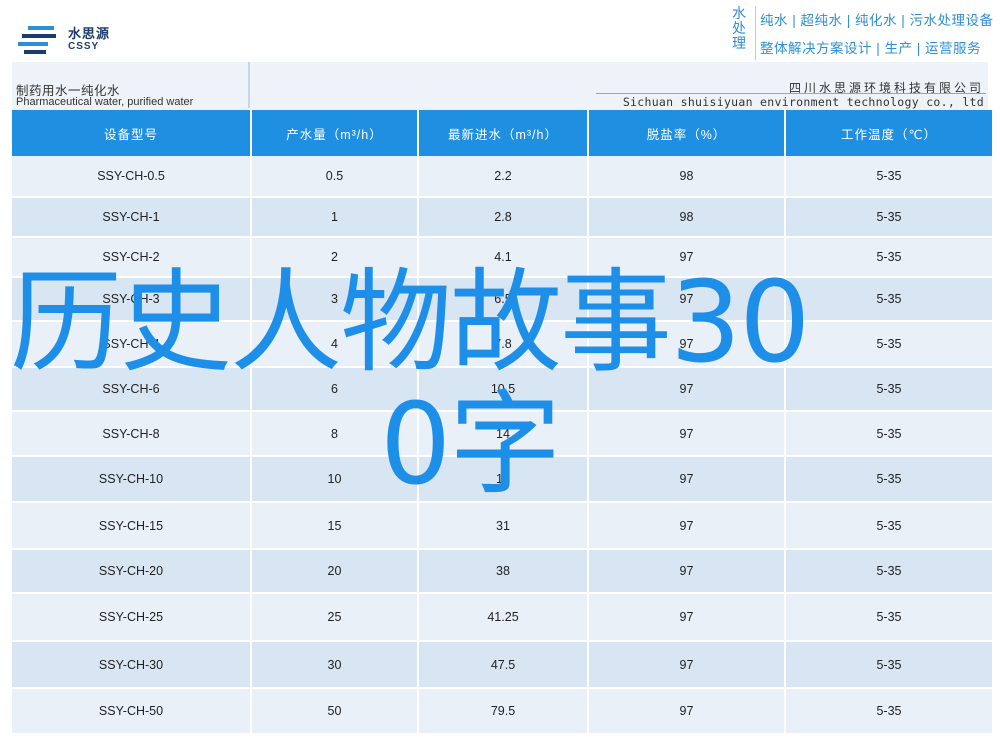 This screenshot has height=749, width=1000. I want to click on table-cell: 31, so click(503, 526).